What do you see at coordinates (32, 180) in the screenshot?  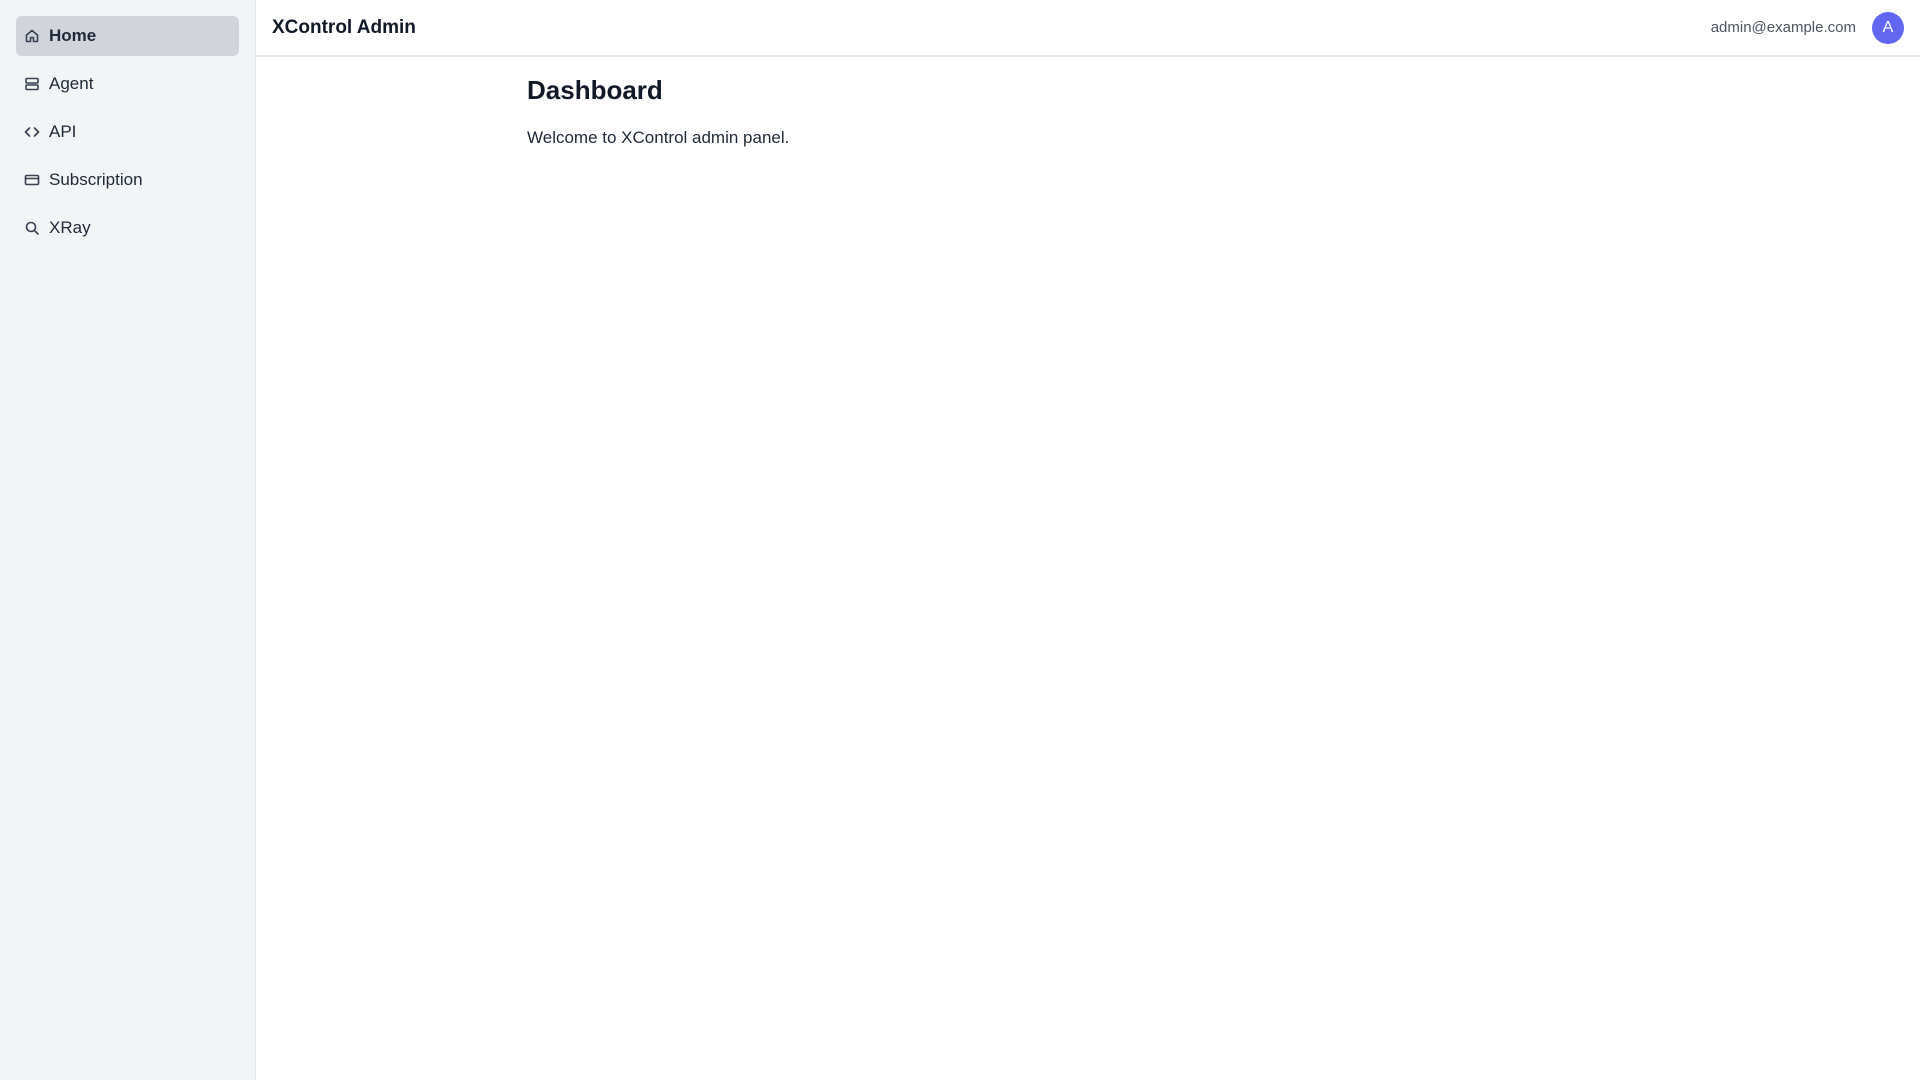 I see `credit-card-icon` at bounding box center [32, 180].